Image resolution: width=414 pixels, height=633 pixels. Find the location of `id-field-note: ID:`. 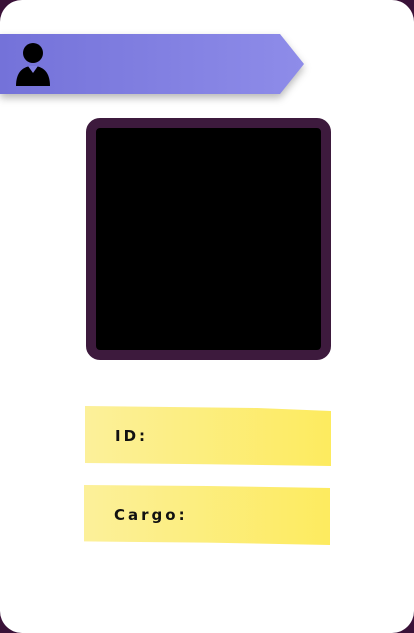

id-field-note: ID: is located at coordinates (208, 436).